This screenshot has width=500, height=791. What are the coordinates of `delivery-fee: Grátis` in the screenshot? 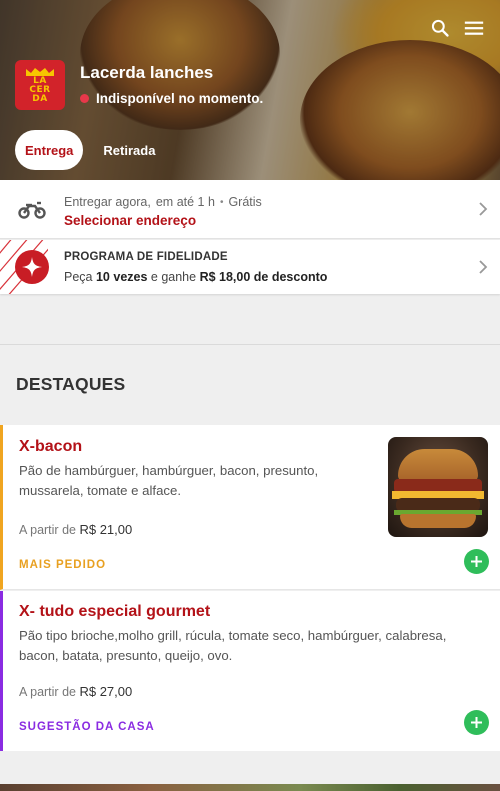 It's located at (245, 202).